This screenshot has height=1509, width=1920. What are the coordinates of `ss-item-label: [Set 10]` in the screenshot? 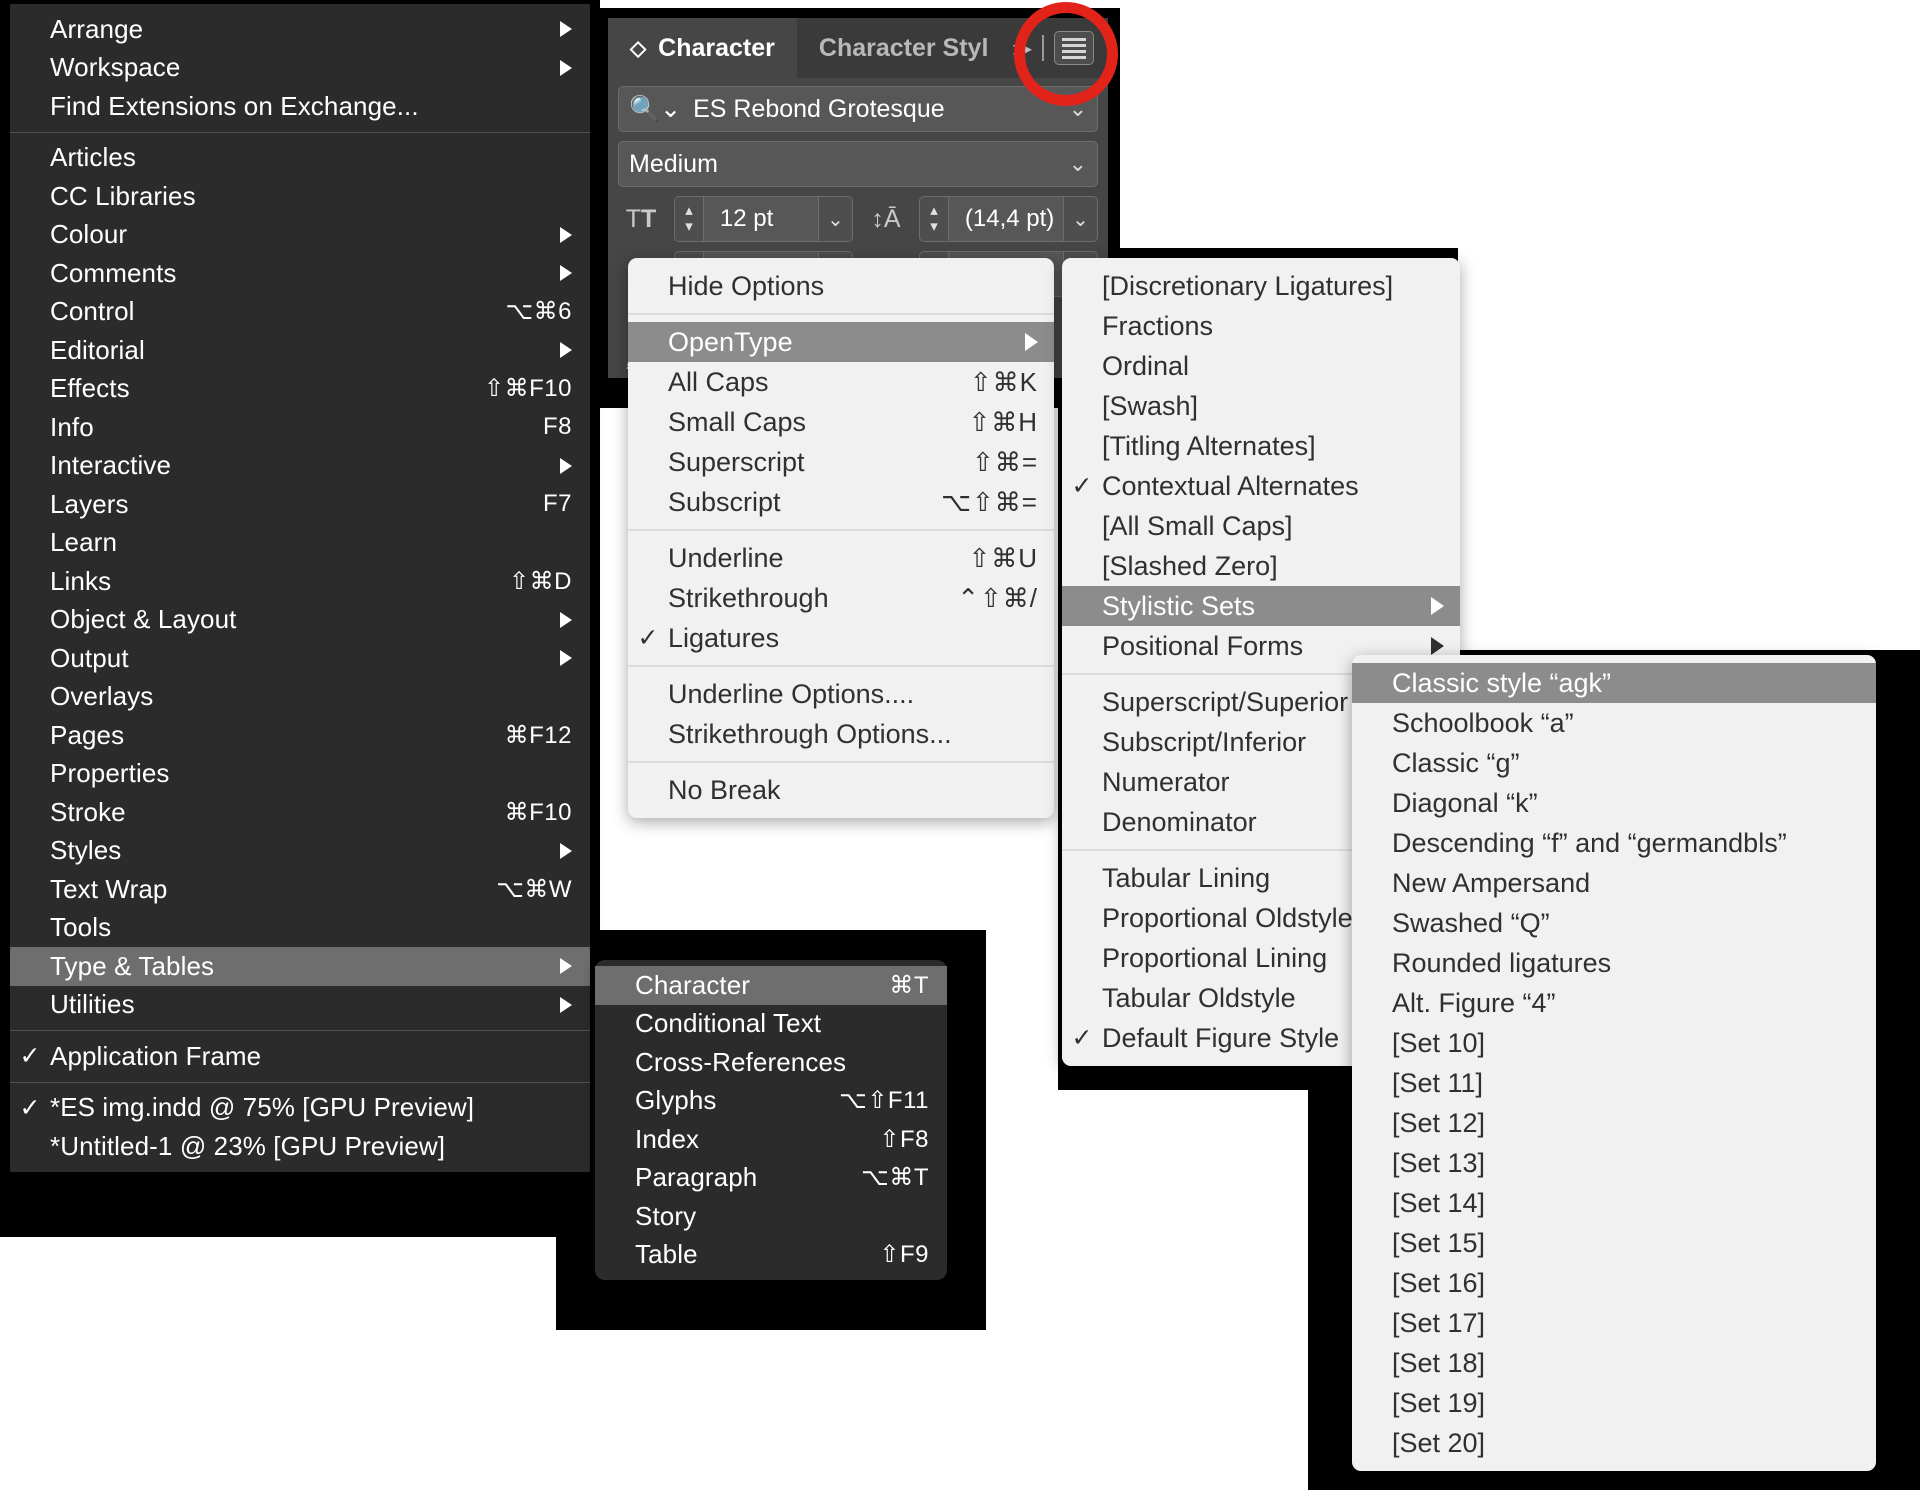 It's located at (1439, 1042).